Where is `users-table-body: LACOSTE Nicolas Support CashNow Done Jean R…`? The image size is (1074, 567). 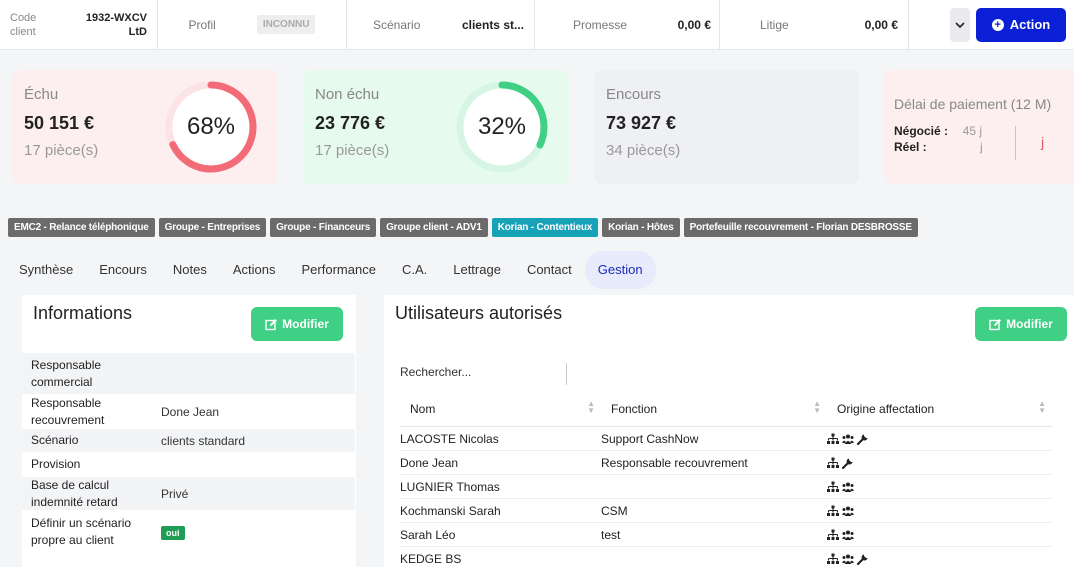
users-table-body: LACOSTE Nicolas Support CashNow Done Jean R… is located at coordinates (726, 497).